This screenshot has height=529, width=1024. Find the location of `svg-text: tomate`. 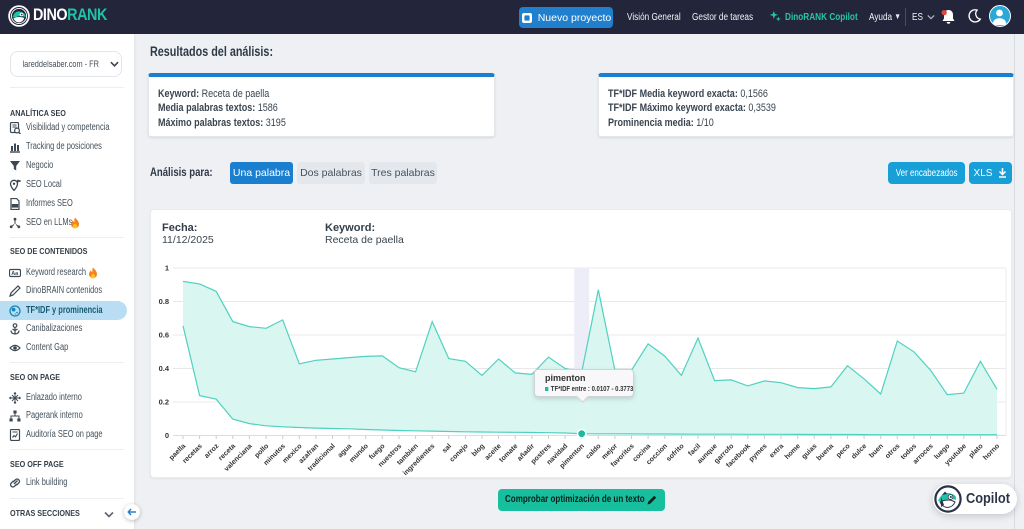

svg-text: tomate is located at coordinates (508, 453).